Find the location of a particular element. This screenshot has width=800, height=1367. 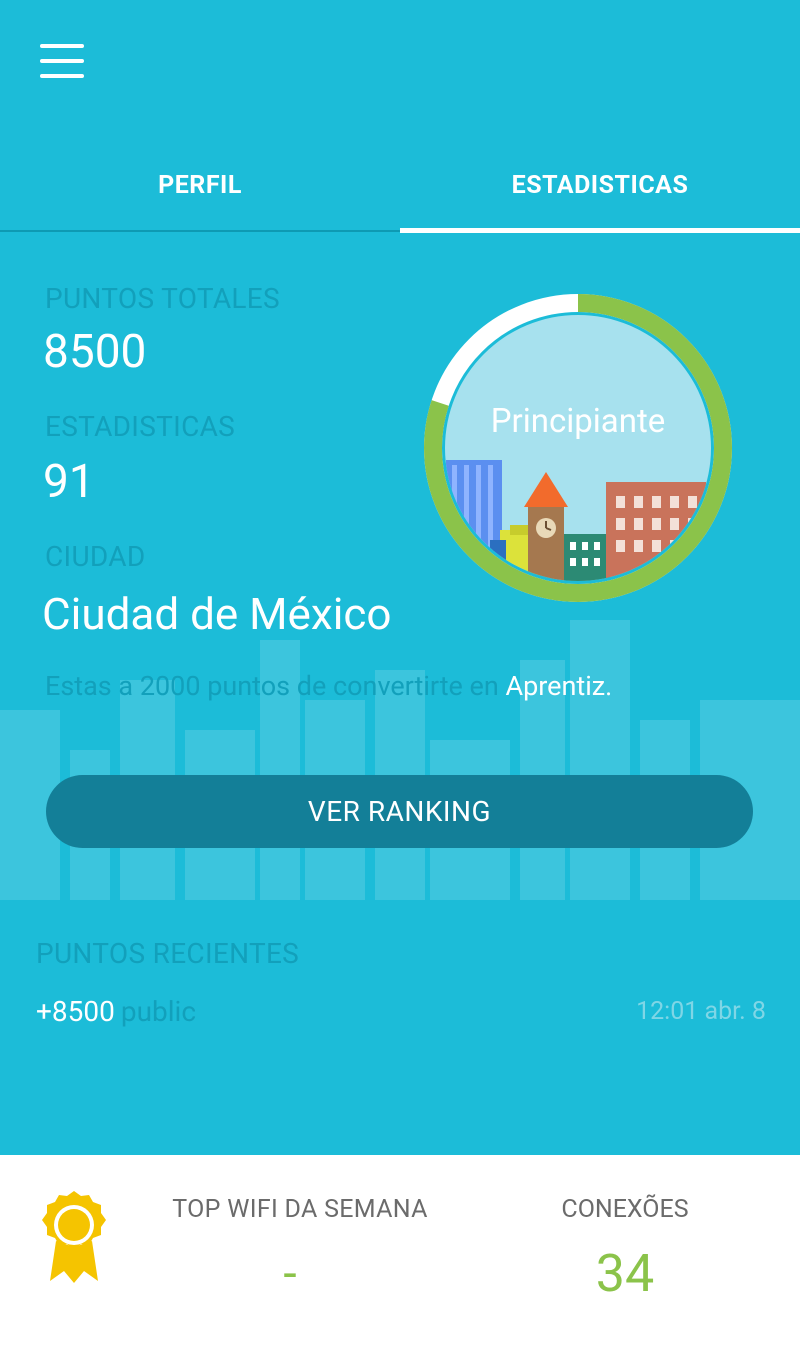

top-app-bar is located at coordinates (400, 60).